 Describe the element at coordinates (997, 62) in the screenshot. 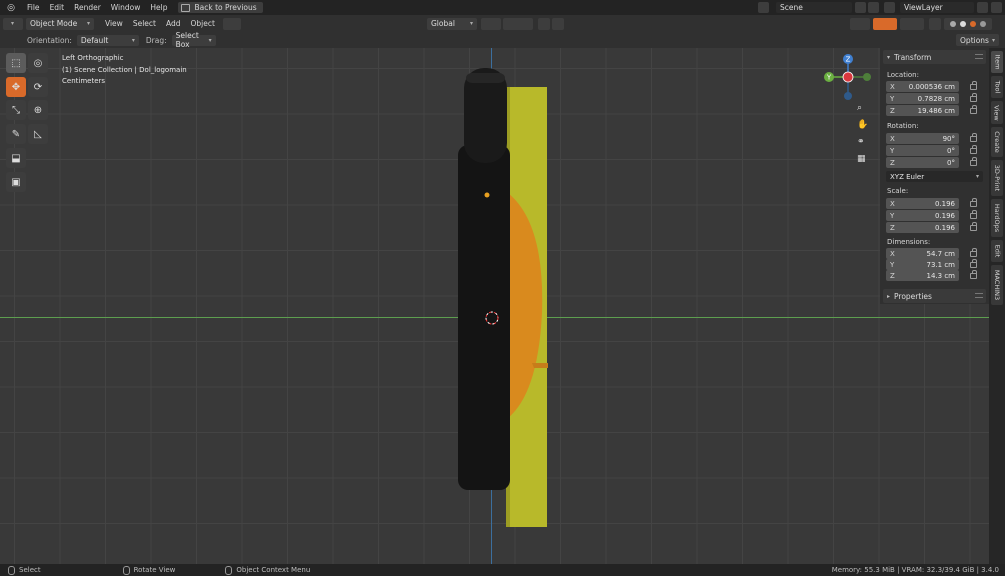

I see `tab-item: Item` at that location.